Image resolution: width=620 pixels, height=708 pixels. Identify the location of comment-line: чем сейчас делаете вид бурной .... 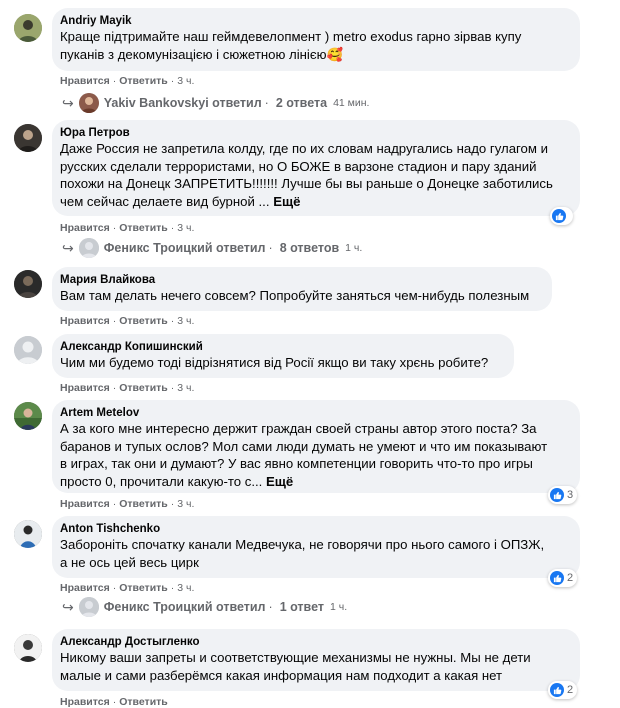
(165, 201).